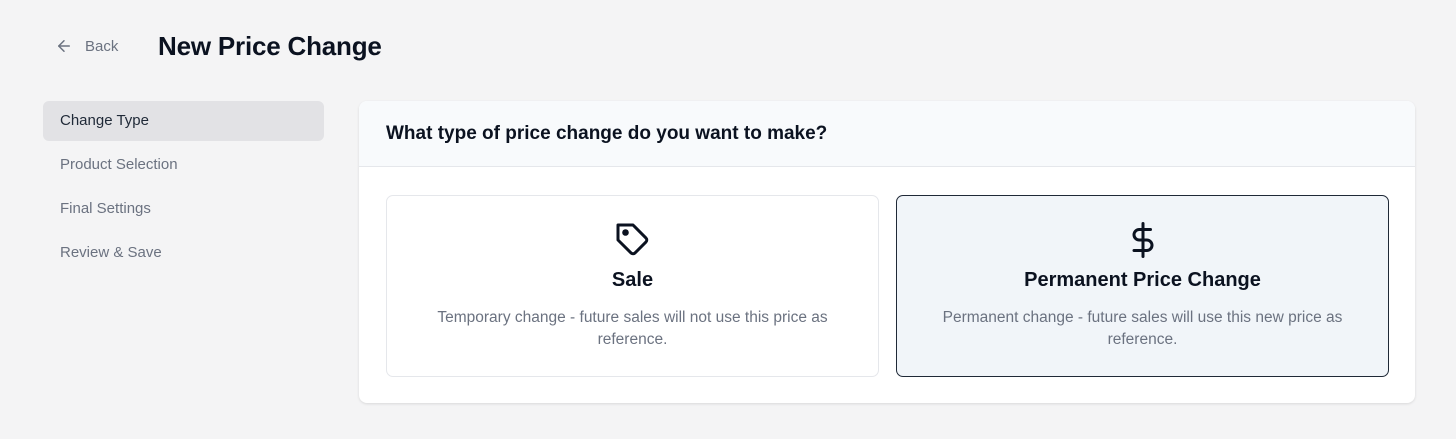  What do you see at coordinates (270, 46) in the screenshot?
I see `page-title: New Price Change` at bounding box center [270, 46].